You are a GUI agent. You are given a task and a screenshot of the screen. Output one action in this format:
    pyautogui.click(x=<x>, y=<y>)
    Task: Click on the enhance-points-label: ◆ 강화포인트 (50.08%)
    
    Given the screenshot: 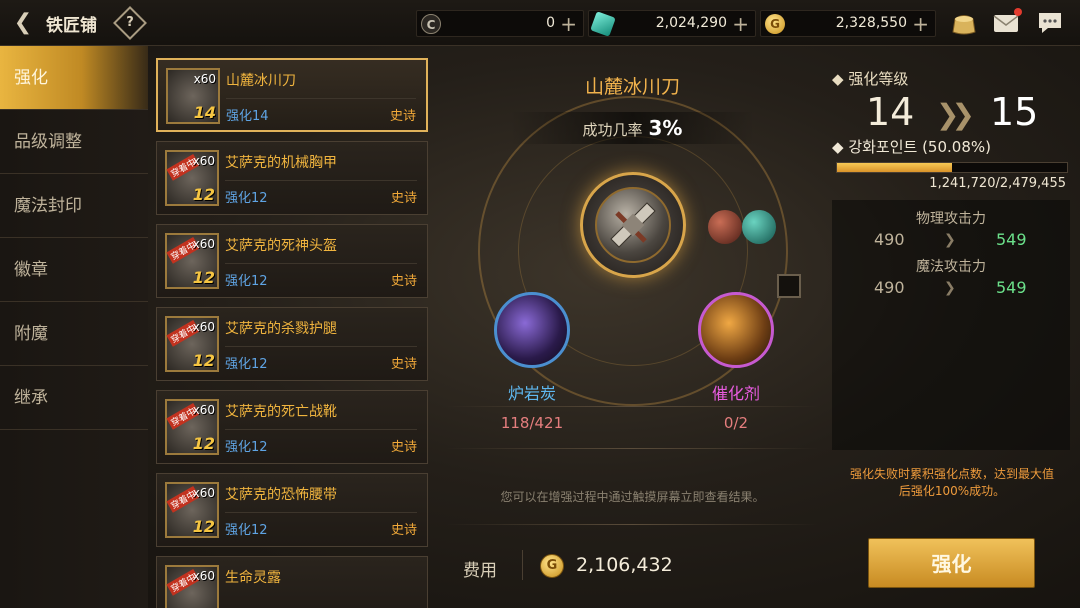 What is the action you would take?
    pyautogui.click(x=911, y=147)
    